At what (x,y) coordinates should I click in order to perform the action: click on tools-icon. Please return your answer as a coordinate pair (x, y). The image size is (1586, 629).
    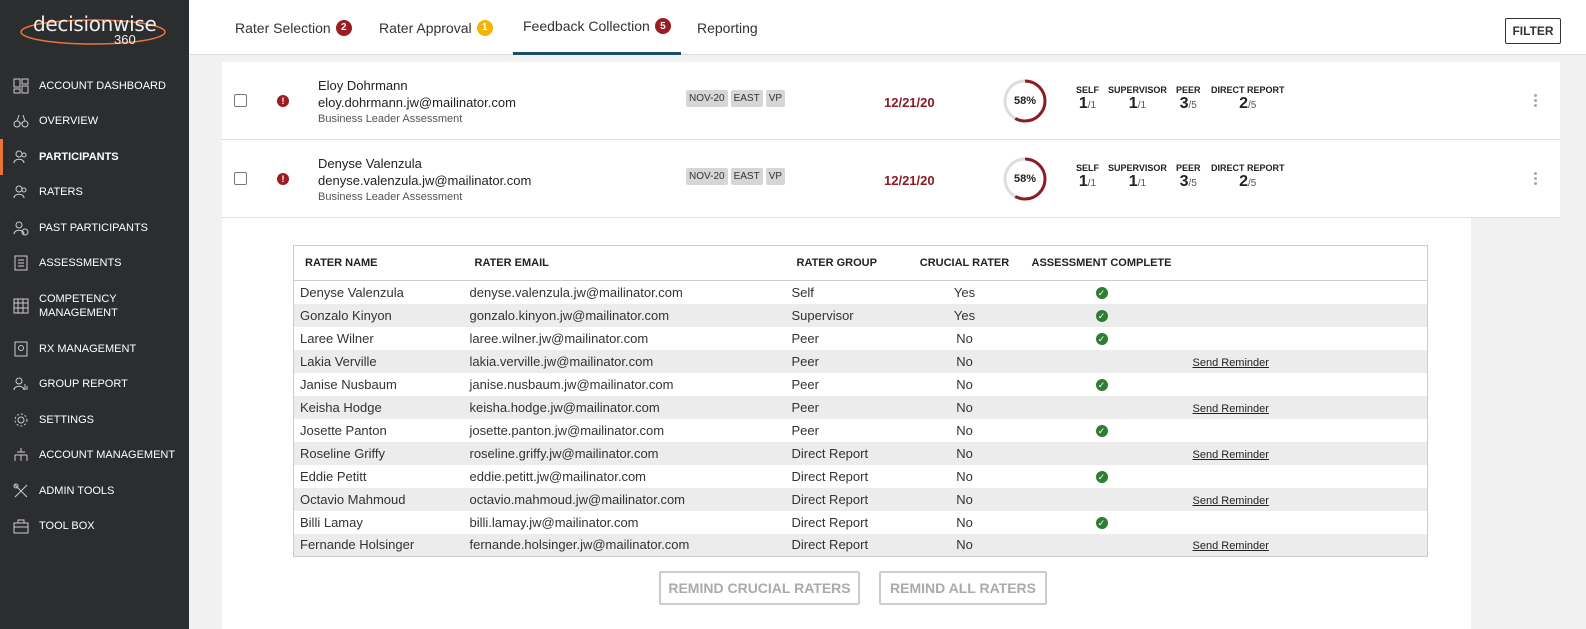
    Looking at the image, I should click on (20, 490).